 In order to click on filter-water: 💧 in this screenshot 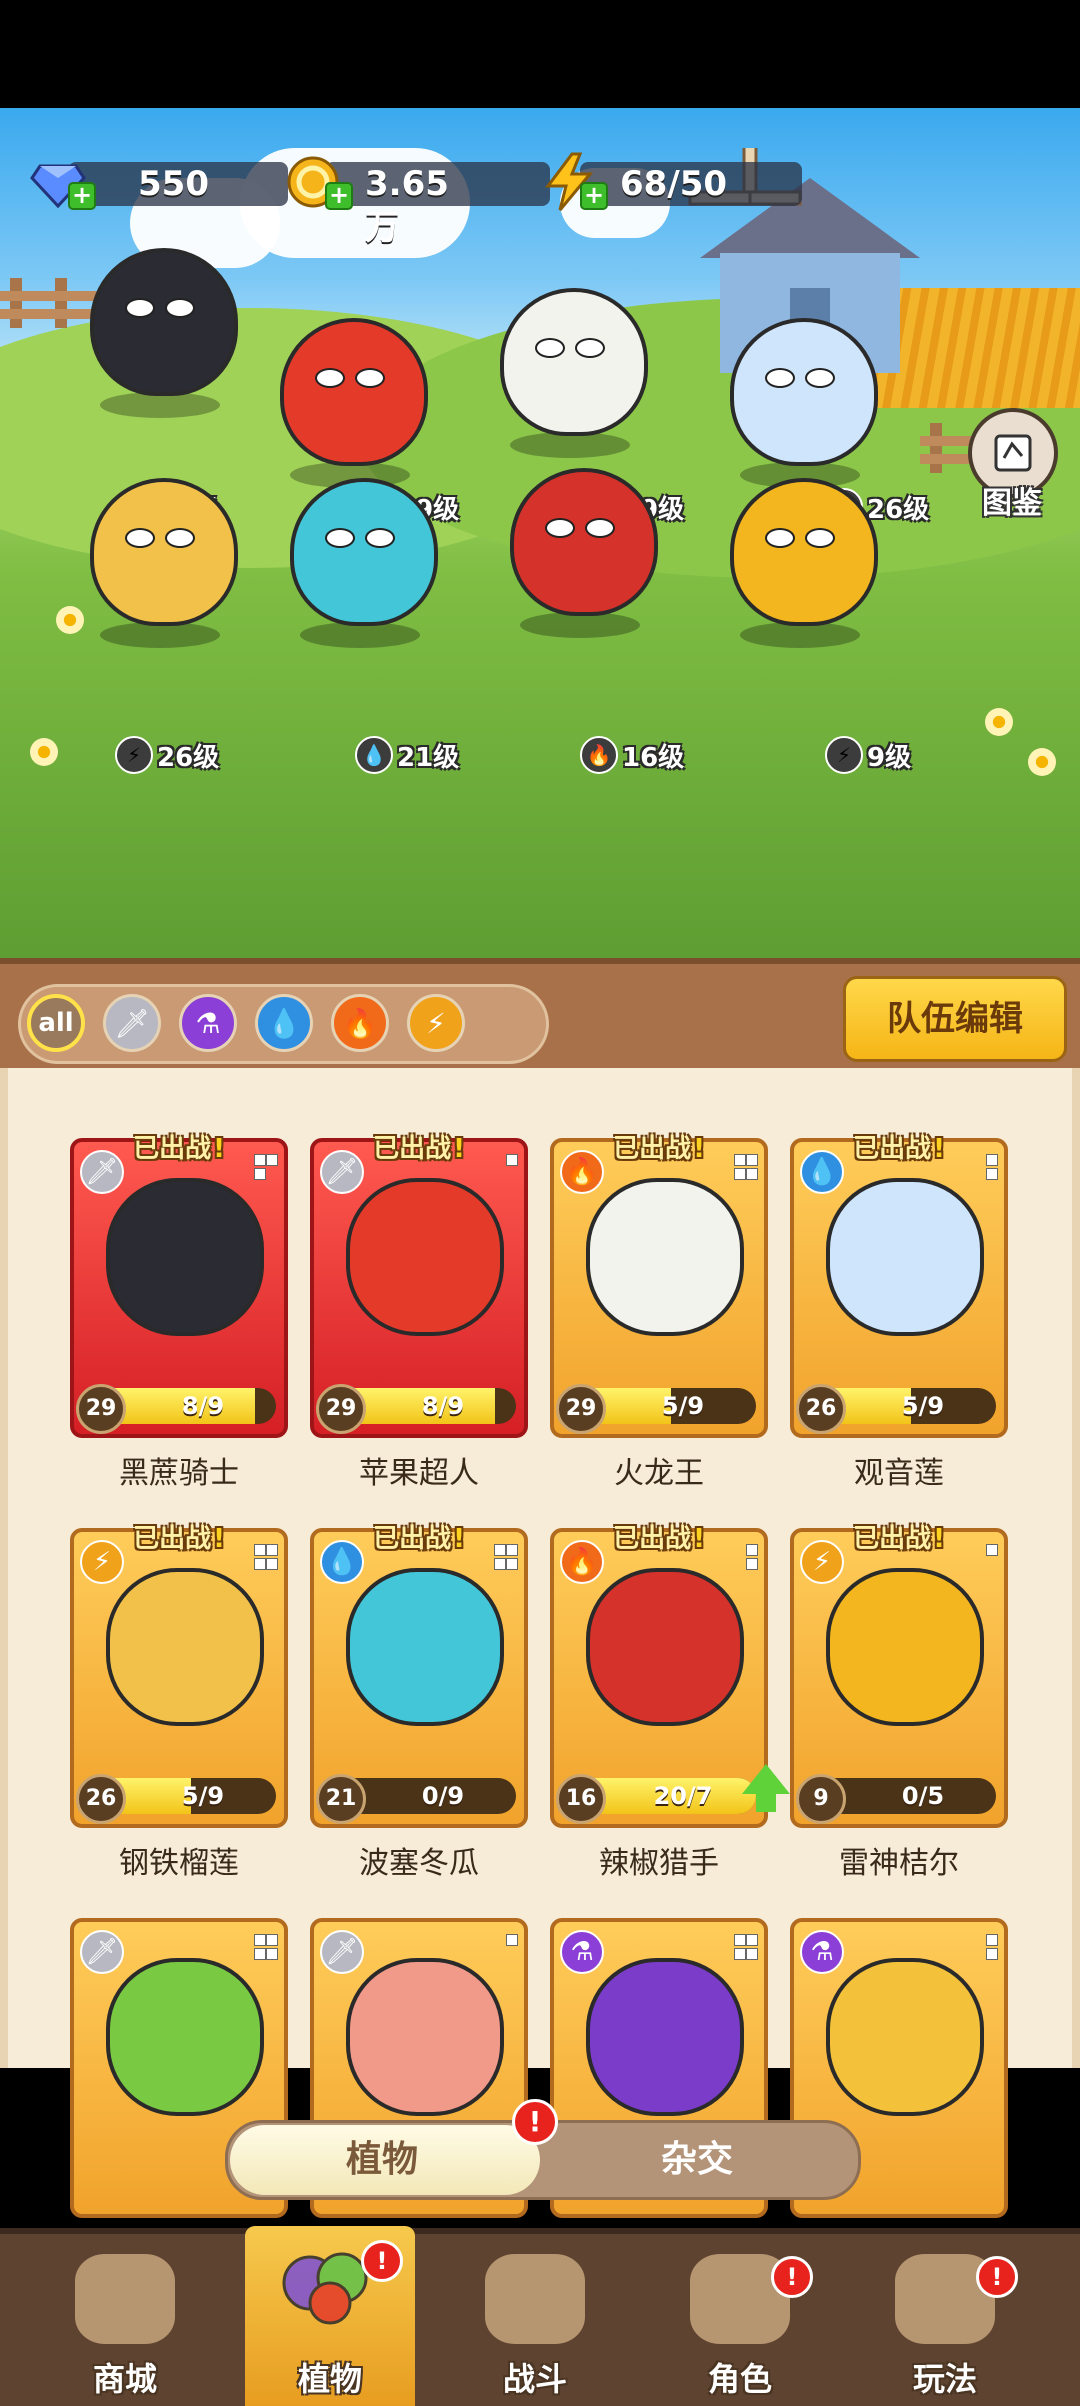, I will do `click(284, 1023)`.